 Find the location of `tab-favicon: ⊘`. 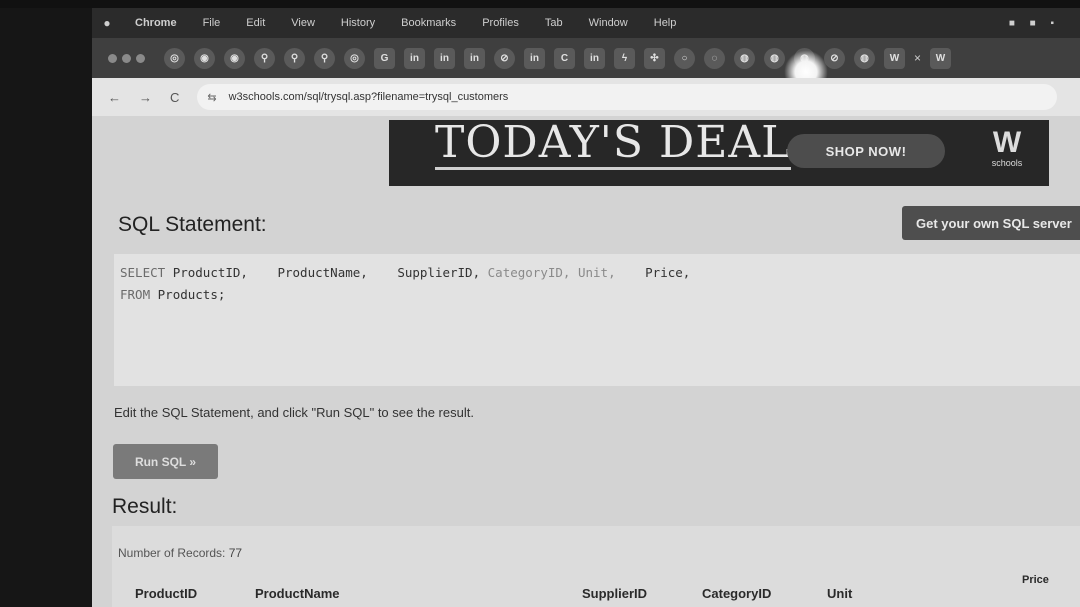

tab-favicon: ⊘ is located at coordinates (504, 58).